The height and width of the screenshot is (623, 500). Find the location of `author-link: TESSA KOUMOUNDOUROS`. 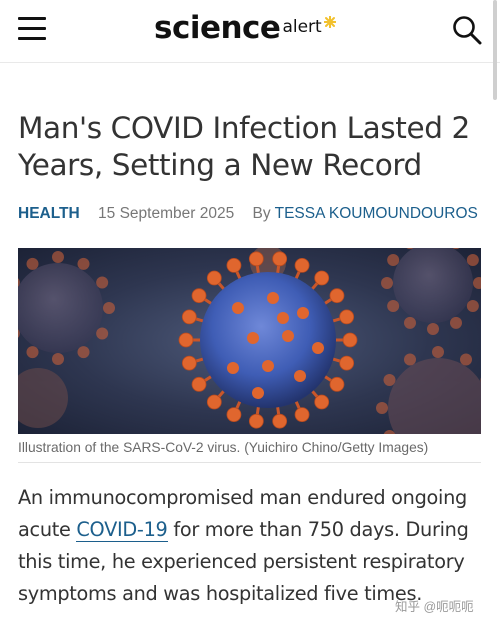

author-link: TESSA KOUMOUNDOUROS is located at coordinates (376, 213).